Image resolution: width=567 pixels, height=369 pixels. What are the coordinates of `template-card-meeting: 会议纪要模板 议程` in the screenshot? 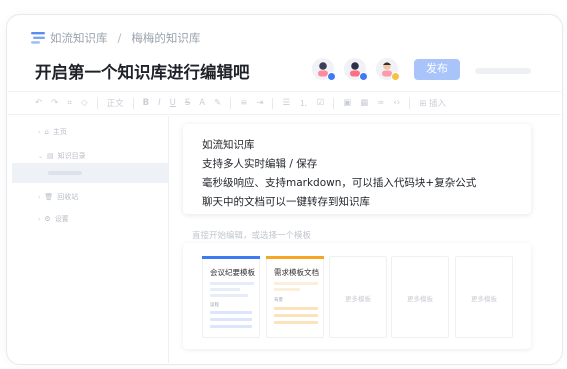 It's located at (231, 297).